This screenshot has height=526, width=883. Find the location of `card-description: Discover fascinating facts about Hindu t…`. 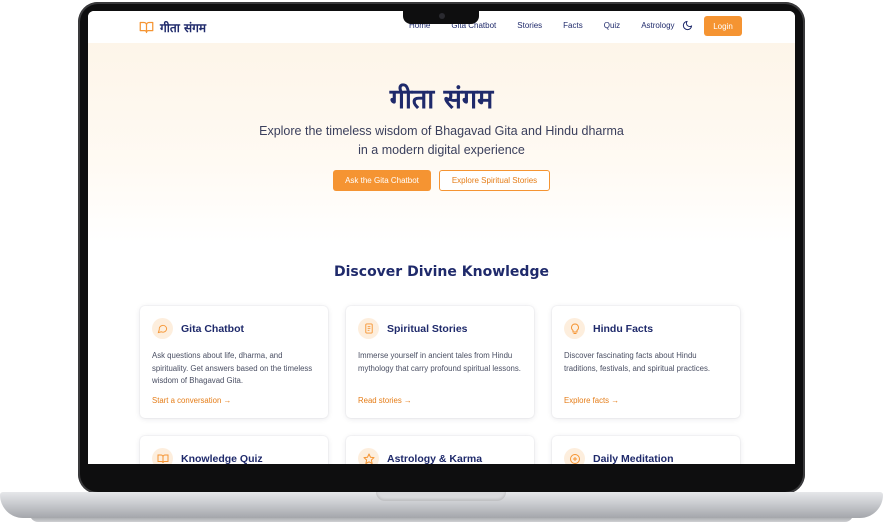

card-description: Discover fascinating facts about Hindu t… is located at coordinates (637, 362).